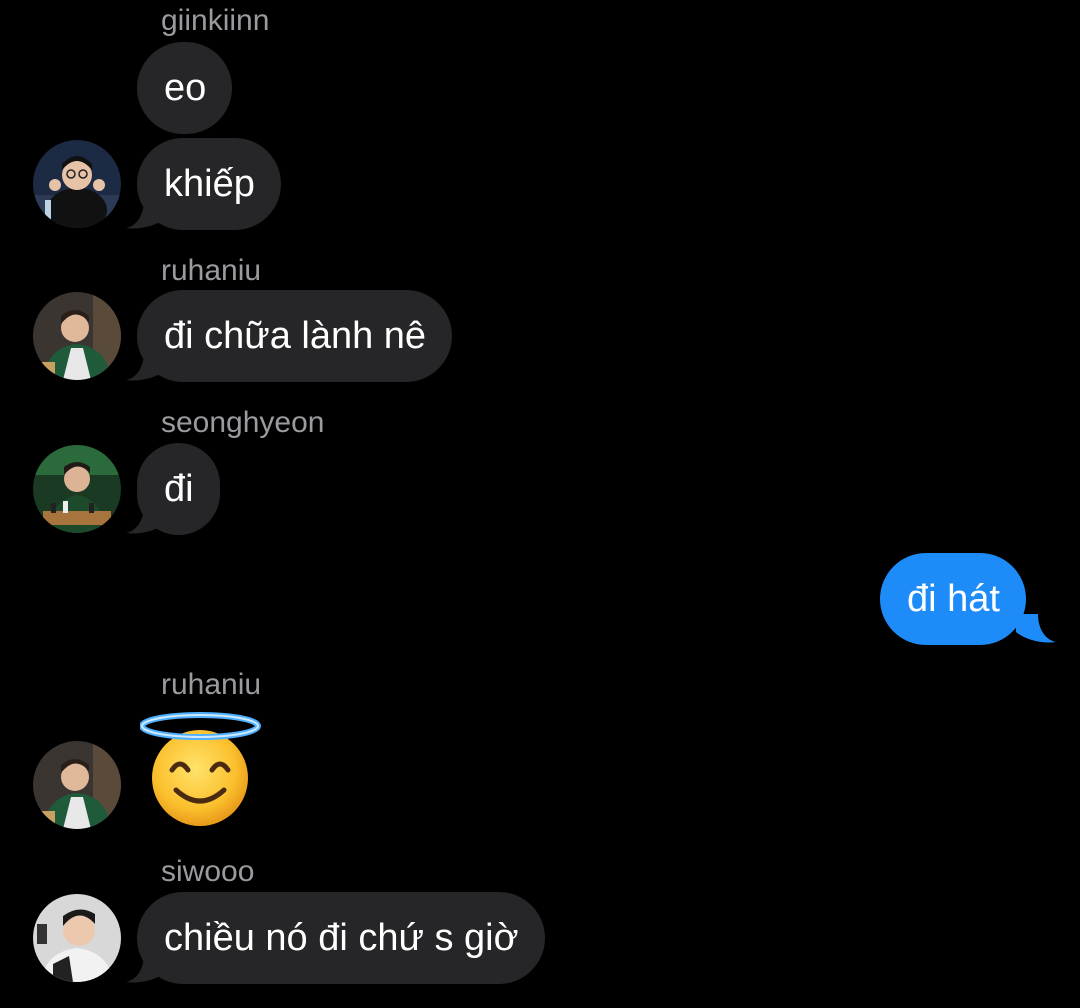 This screenshot has height=1008, width=1080. What do you see at coordinates (208, 871) in the screenshot?
I see `sender-name: siwooo` at bounding box center [208, 871].